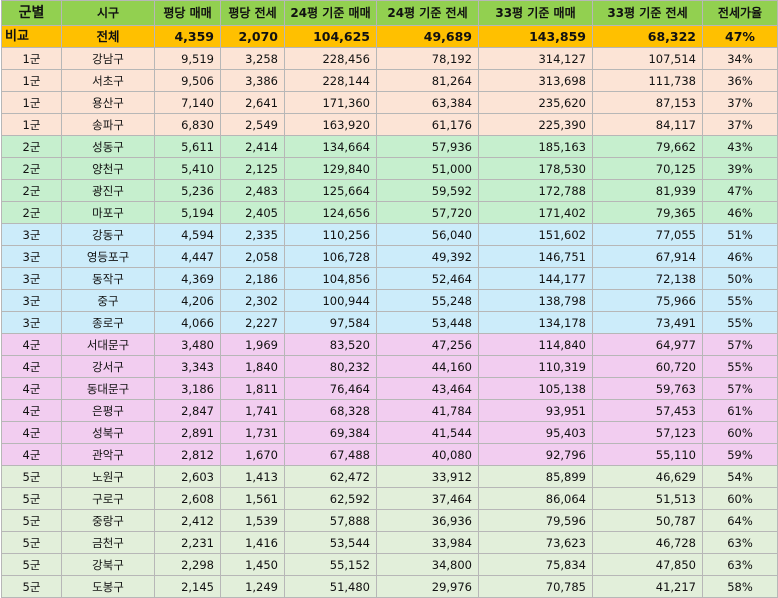 The height and width of the screenshot is (598, 778). What do you see at coordinates (535, 476) in the screenshot?
I see `table-cell: 85,899` at bounding box center [535, 476].